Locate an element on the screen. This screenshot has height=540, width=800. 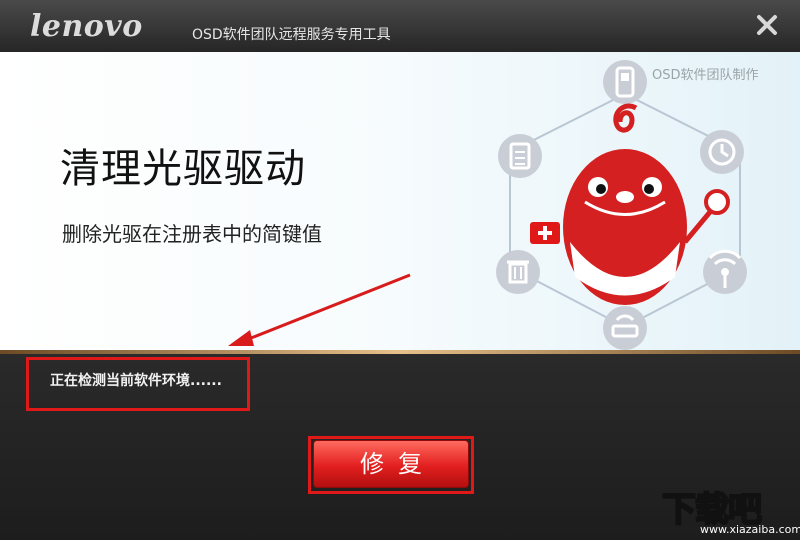
medical-kit-icon is located at coordinates (545, 233).